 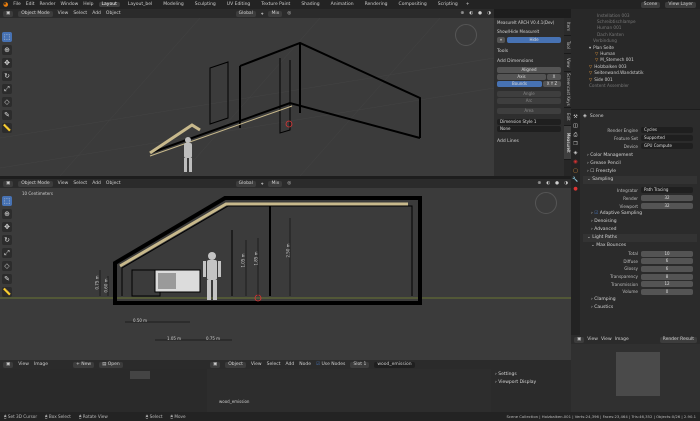 I want to click on workspace-tab-sculpting: Sculpting, so click(x=205, y=4).